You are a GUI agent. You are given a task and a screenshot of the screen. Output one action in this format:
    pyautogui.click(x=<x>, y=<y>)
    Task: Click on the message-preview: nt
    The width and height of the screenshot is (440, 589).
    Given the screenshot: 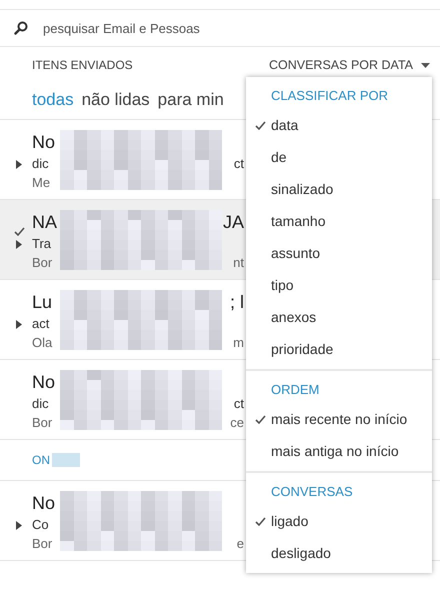 What is the action you would take?
    pyautogui.click(x=238, y=263)
    